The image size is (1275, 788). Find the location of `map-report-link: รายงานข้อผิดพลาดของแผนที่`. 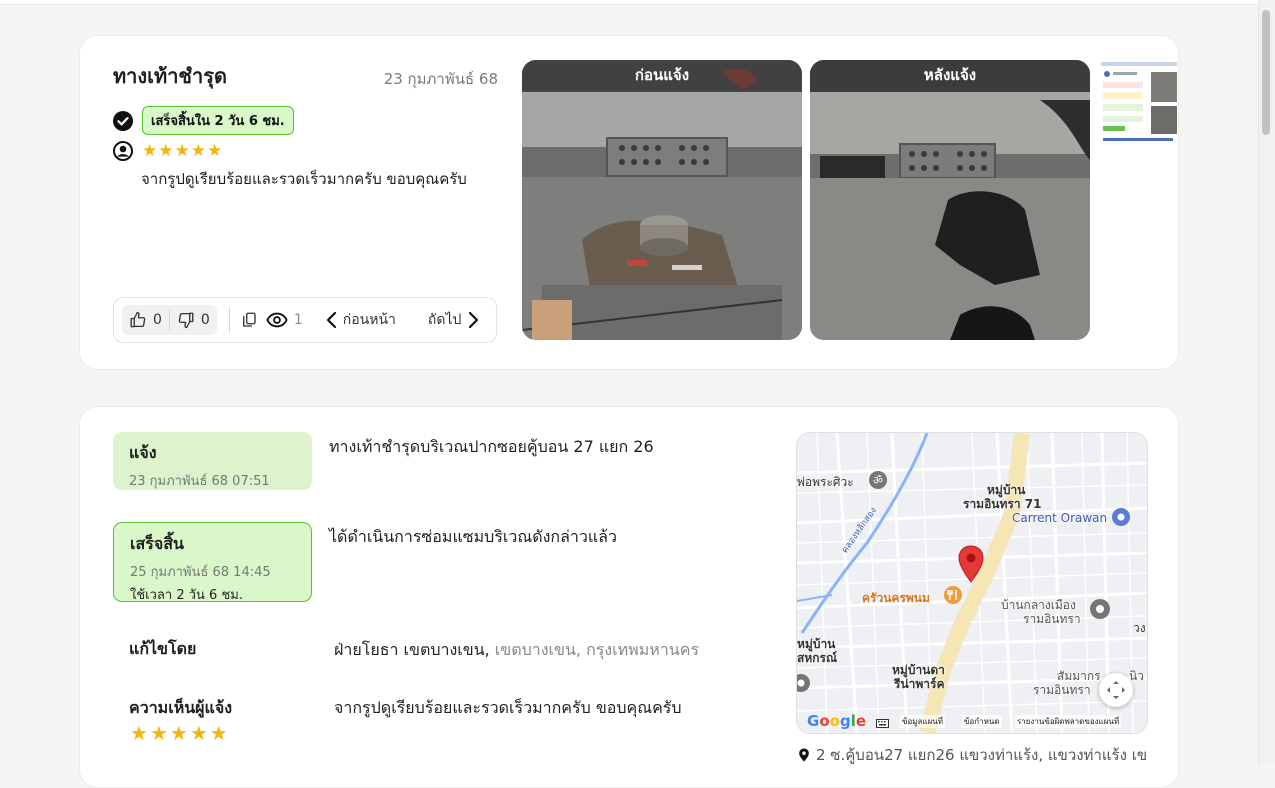

map-report-link: รายงานข้อผิดพลาดของแผนที่ is located at coordinates (1068, 721).